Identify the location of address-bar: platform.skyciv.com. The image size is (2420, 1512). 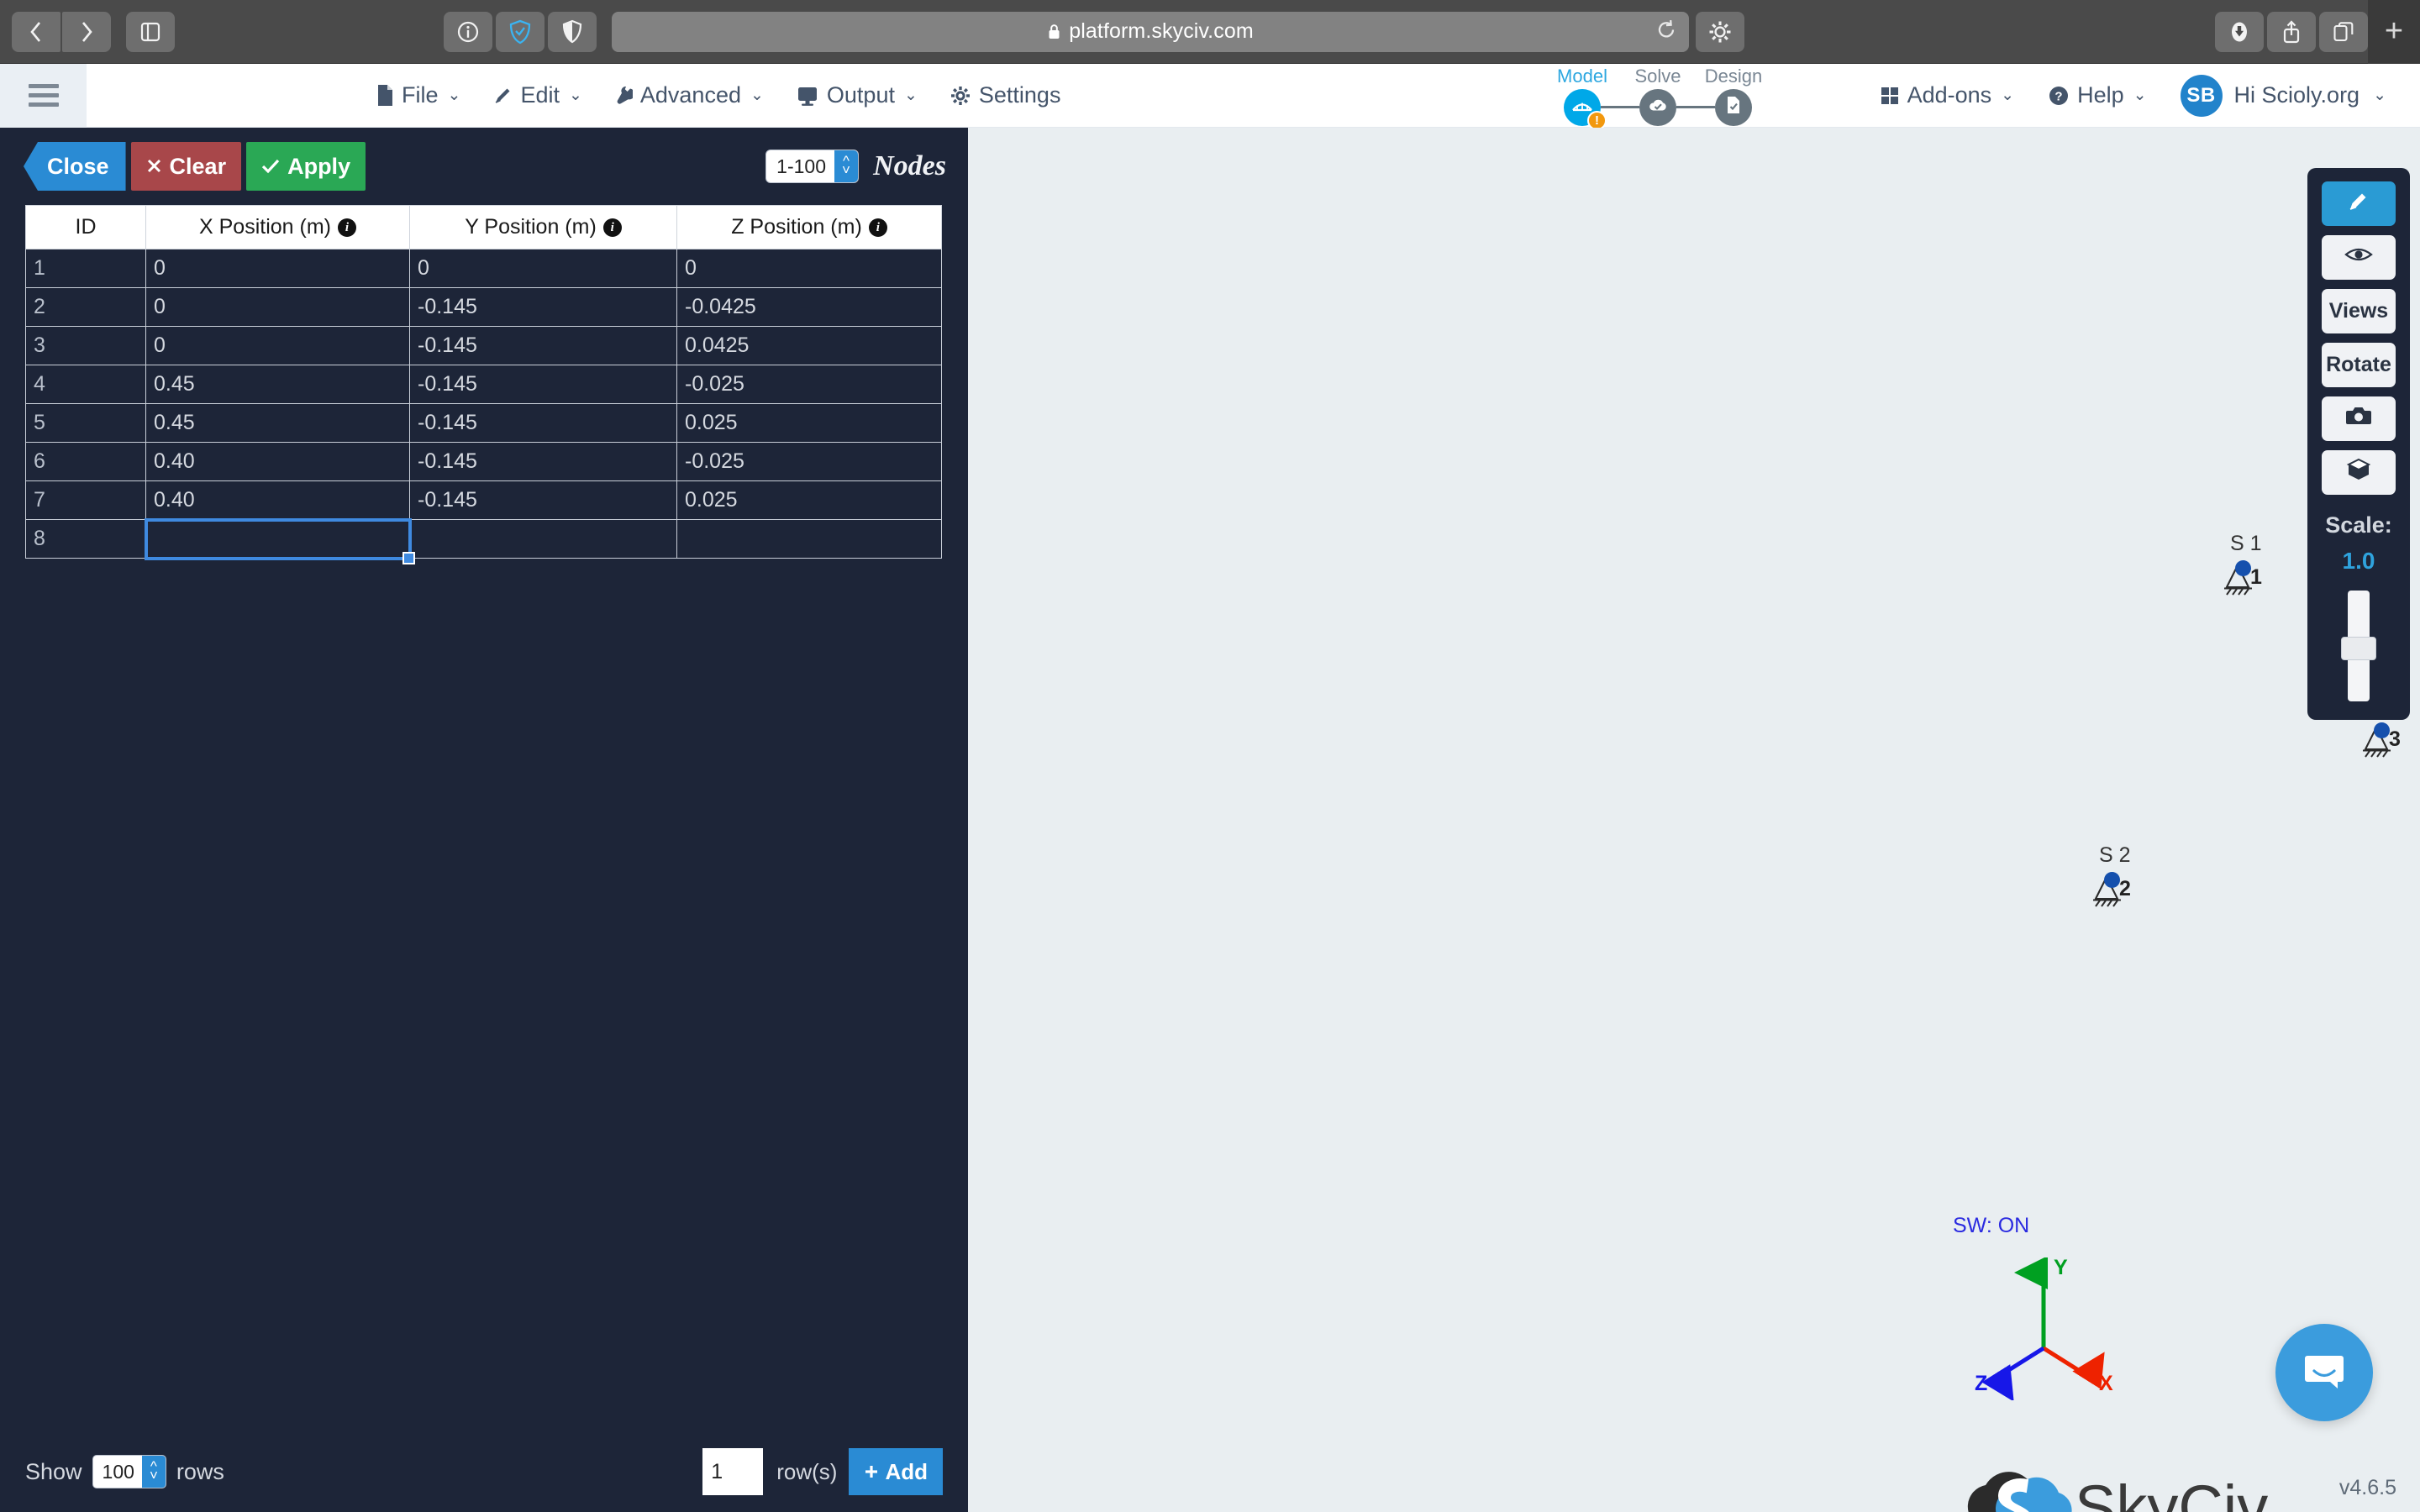
(1150, 31).